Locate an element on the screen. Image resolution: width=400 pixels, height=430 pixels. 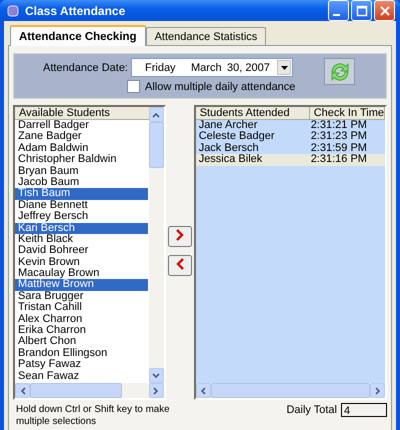
maximize-button is located at coordinates (361, 10).